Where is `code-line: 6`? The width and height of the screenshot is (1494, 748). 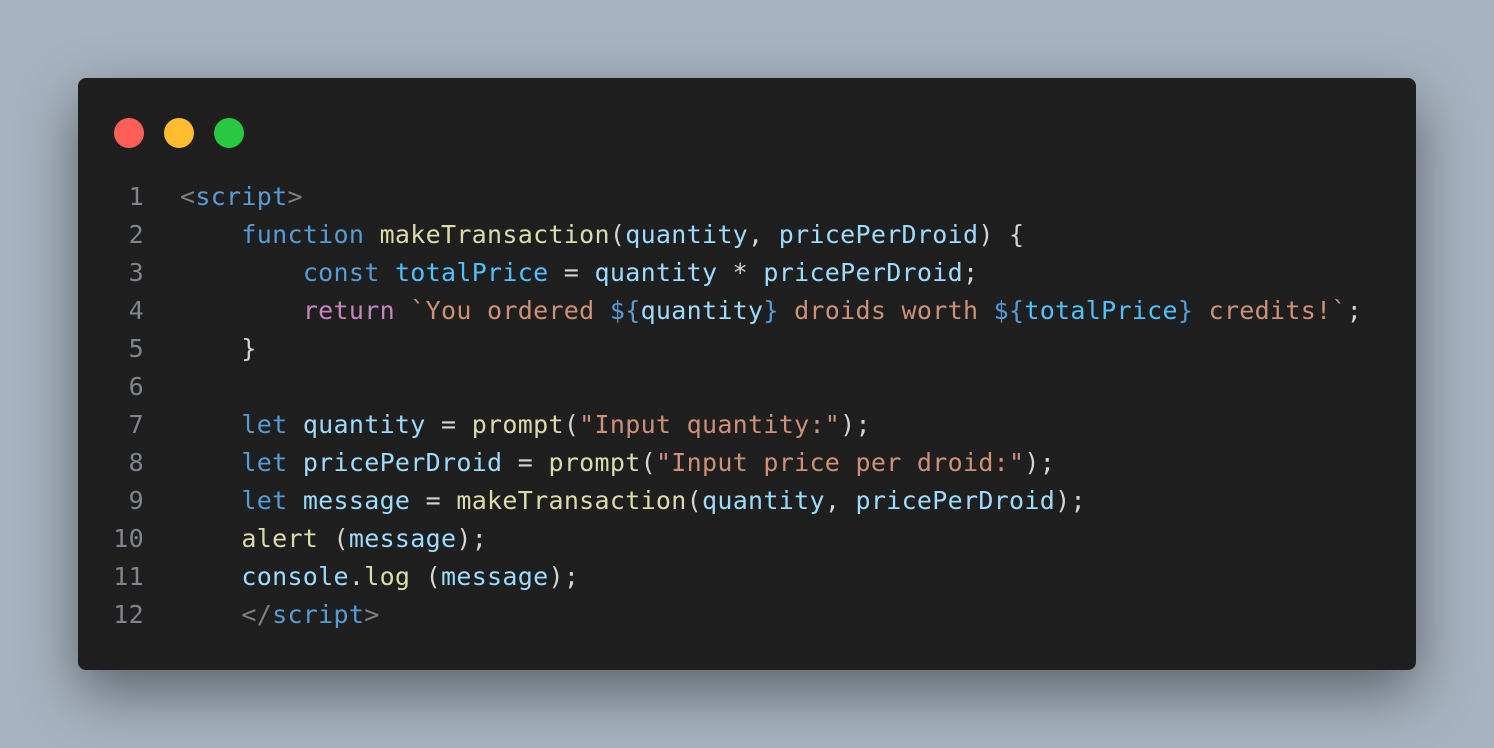 code-line: 6 is located at coordinates (747, 387).